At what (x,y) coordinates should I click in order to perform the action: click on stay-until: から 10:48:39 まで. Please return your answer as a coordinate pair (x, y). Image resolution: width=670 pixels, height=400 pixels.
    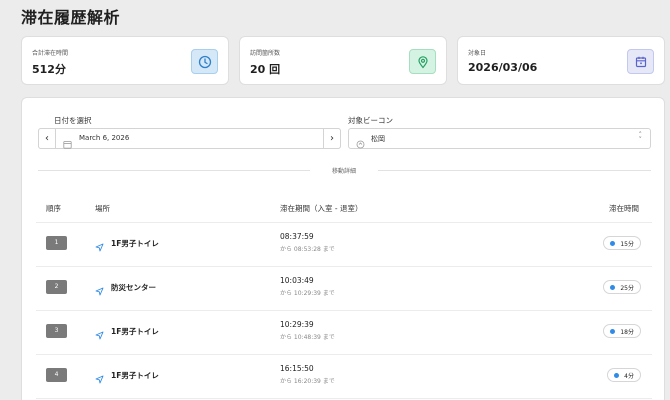
    Looking at the image, I should click on (307, 337).